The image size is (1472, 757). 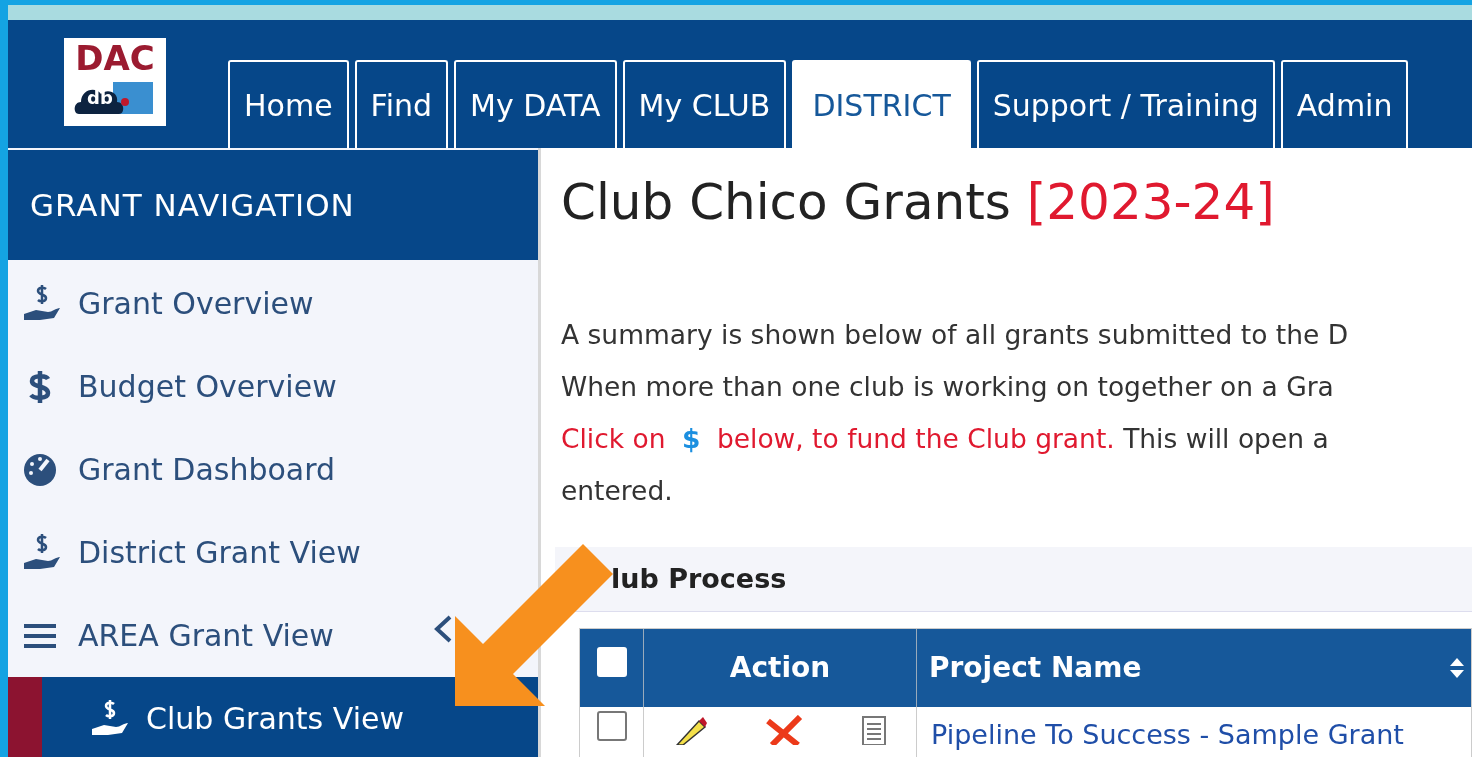 What do you see at coordinates (273, 469) in the screenshot?
I see `sidebar-item: Grant Dashboard` at bounding box center [273, 469].